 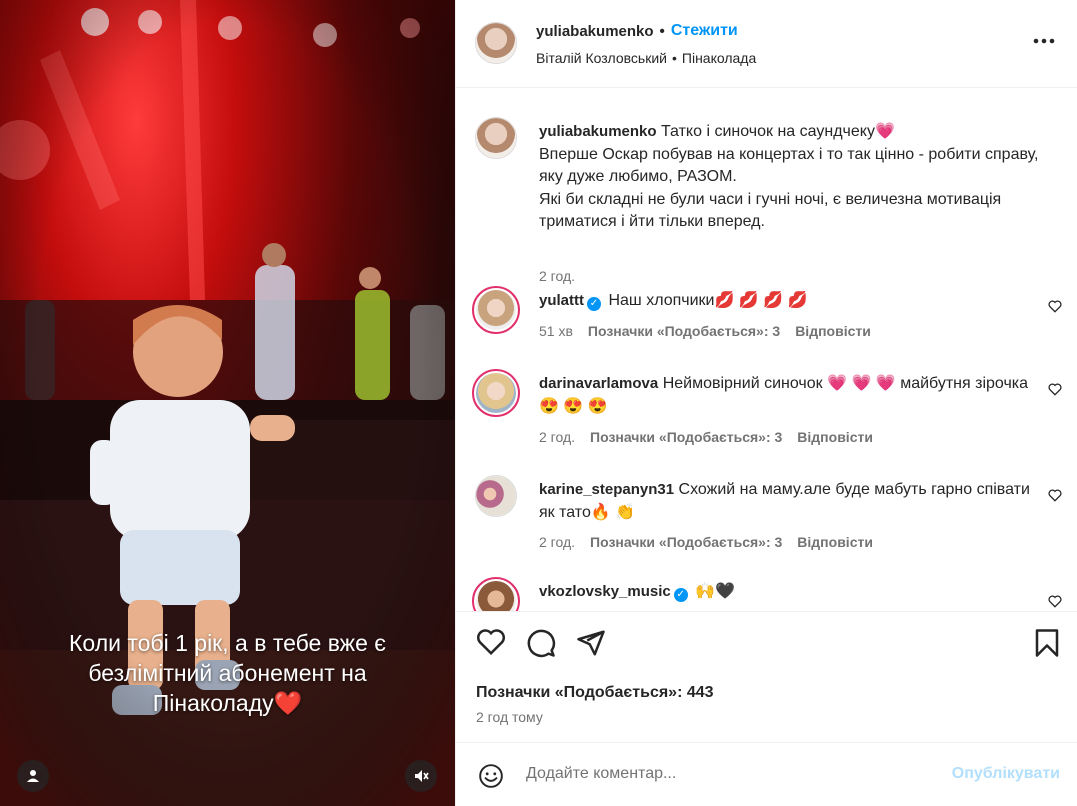 What do you see at coordinates (719, 58) in the screenshot?
I see `audio-song-link: Пінаколада` at bounding box center [719, 58].